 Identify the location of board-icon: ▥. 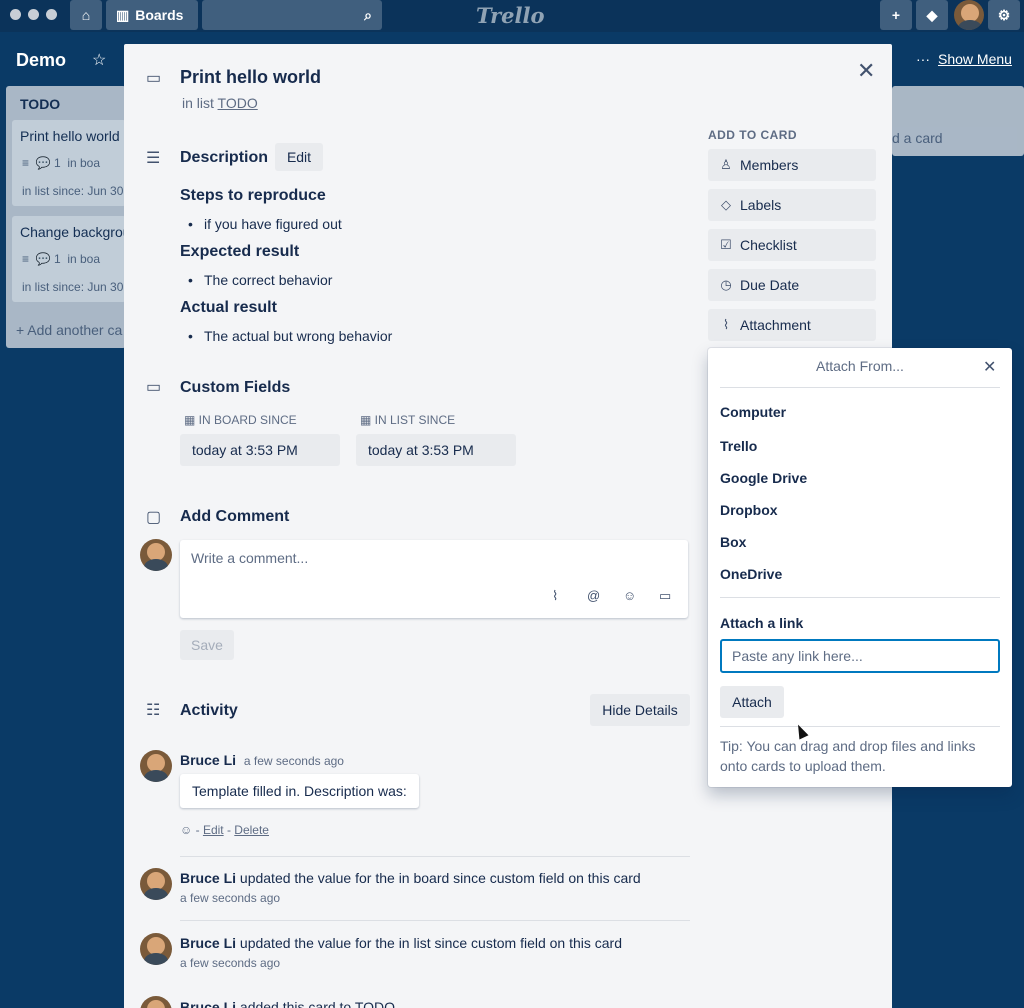
(123, 14).